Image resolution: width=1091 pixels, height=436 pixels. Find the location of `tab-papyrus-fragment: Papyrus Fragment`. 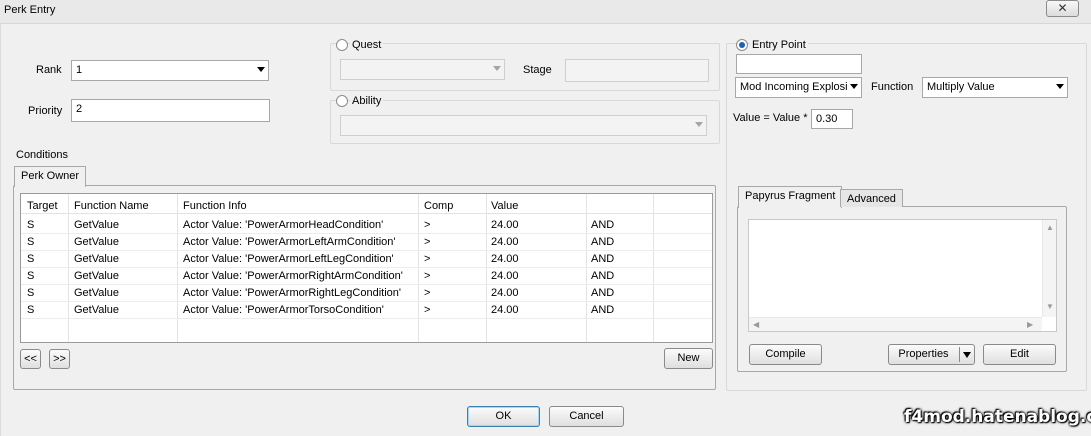

tab-papyrus-fragment: Papyrus Fragment is located at coordinates (790, 197).